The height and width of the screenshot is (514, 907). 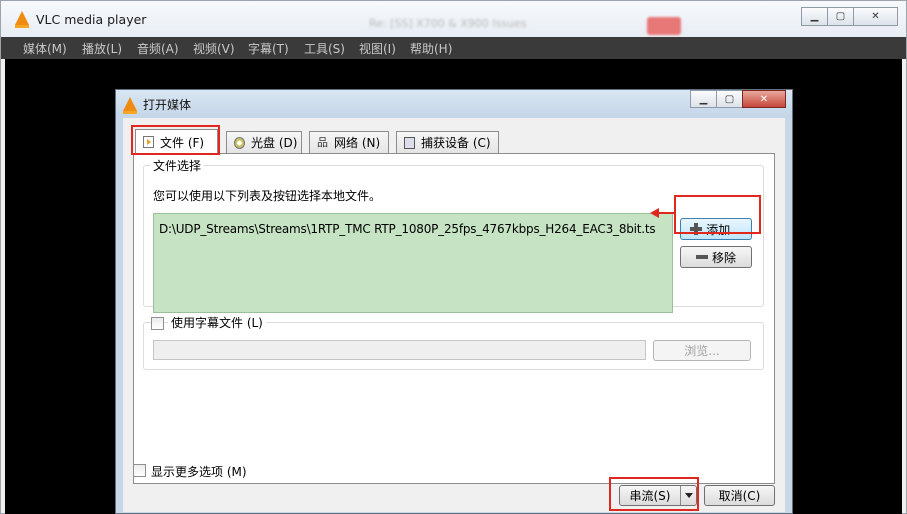 I want to click on dialog-close-button: ✕, so click(x=764, y=99).